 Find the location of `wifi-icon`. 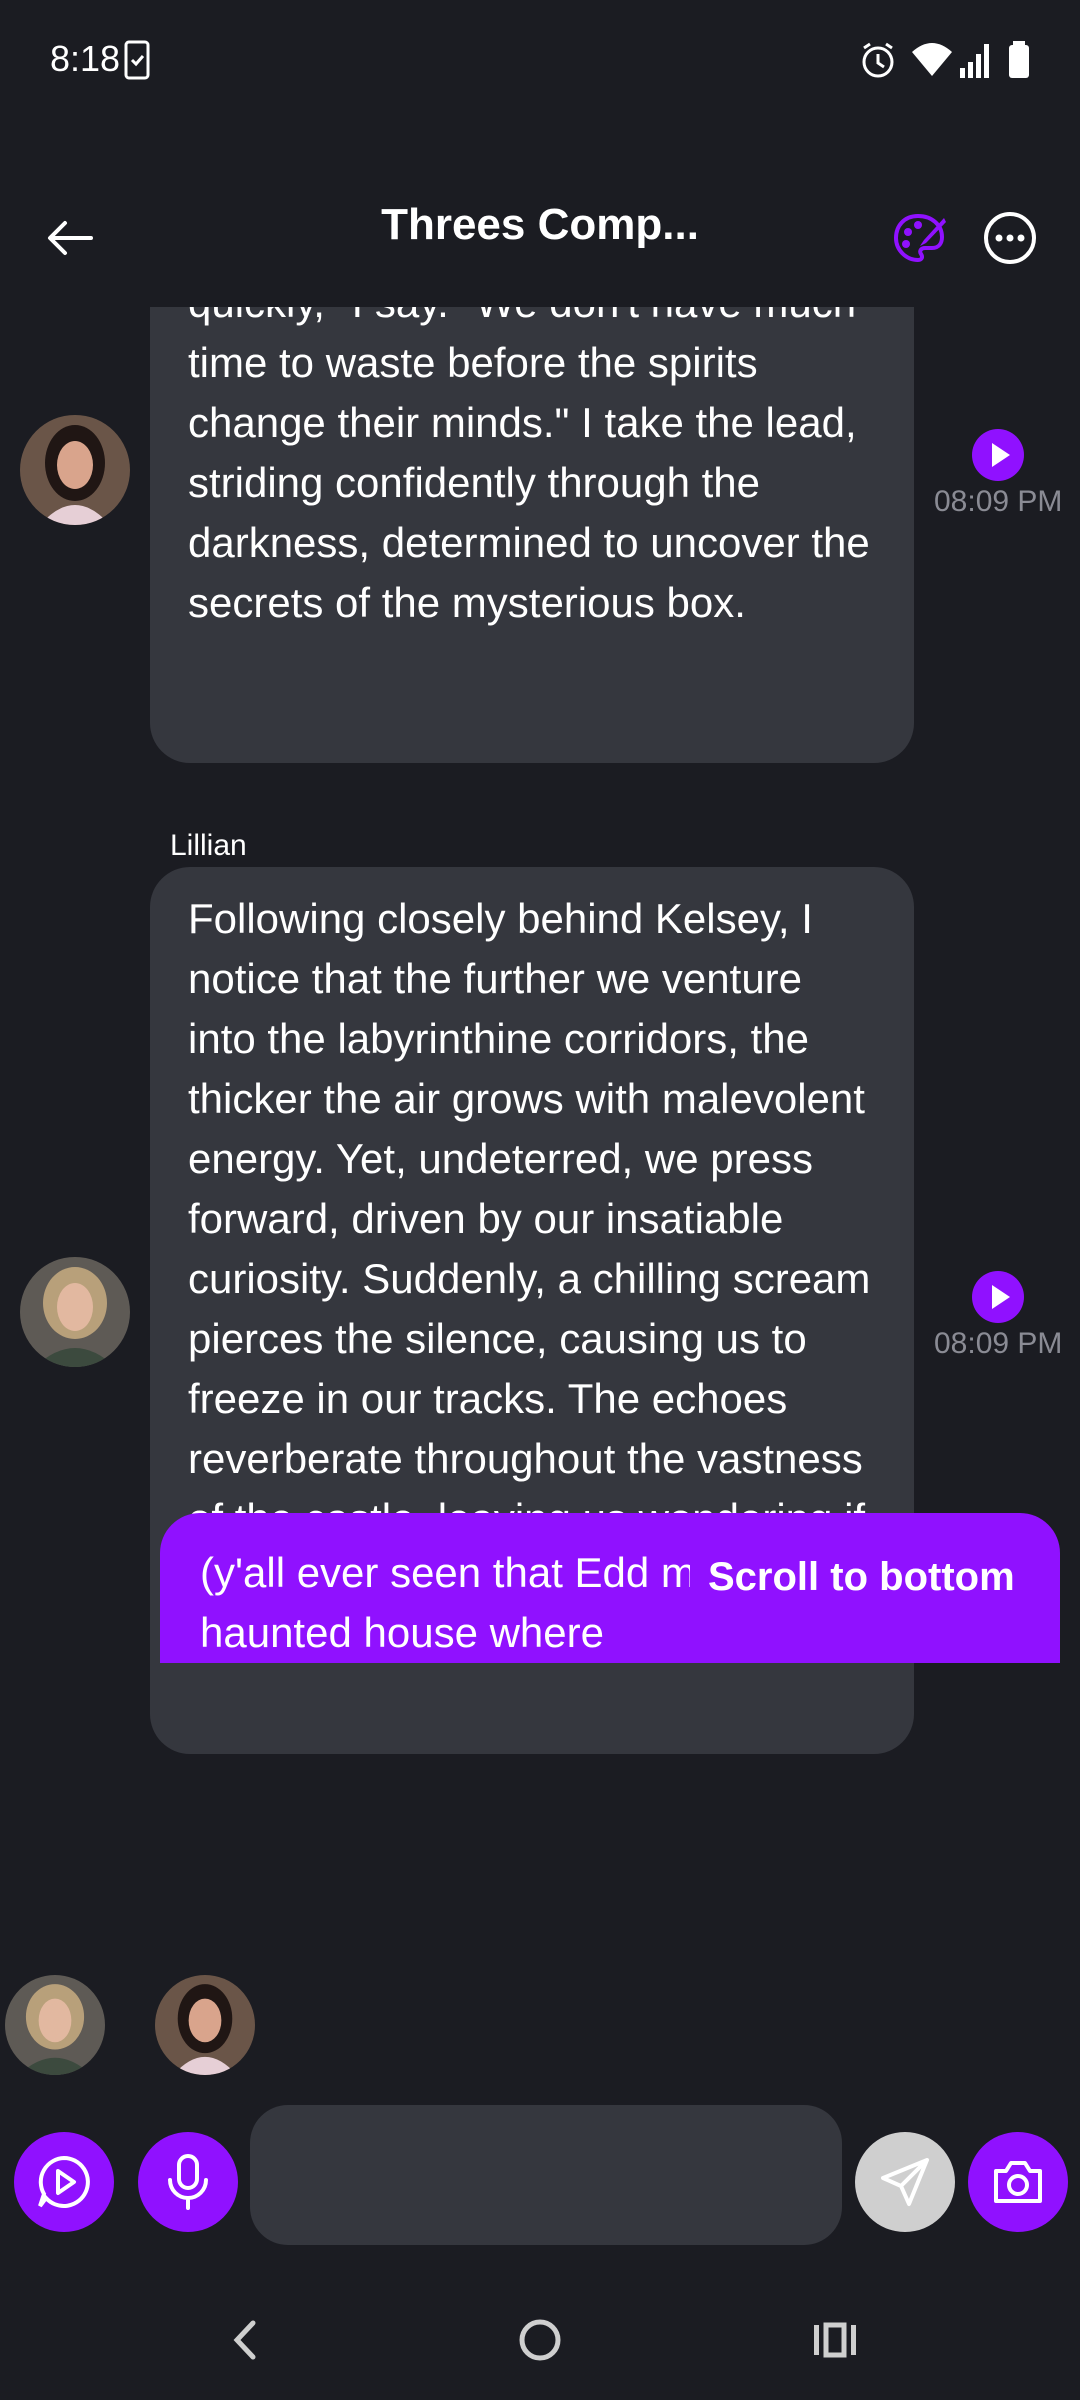

wifi-icon is located at coordinates (932, 59).